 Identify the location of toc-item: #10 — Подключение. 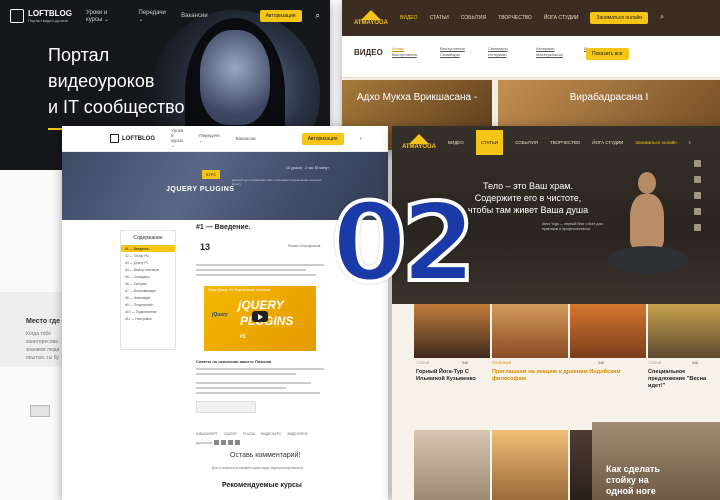
(148, 311).